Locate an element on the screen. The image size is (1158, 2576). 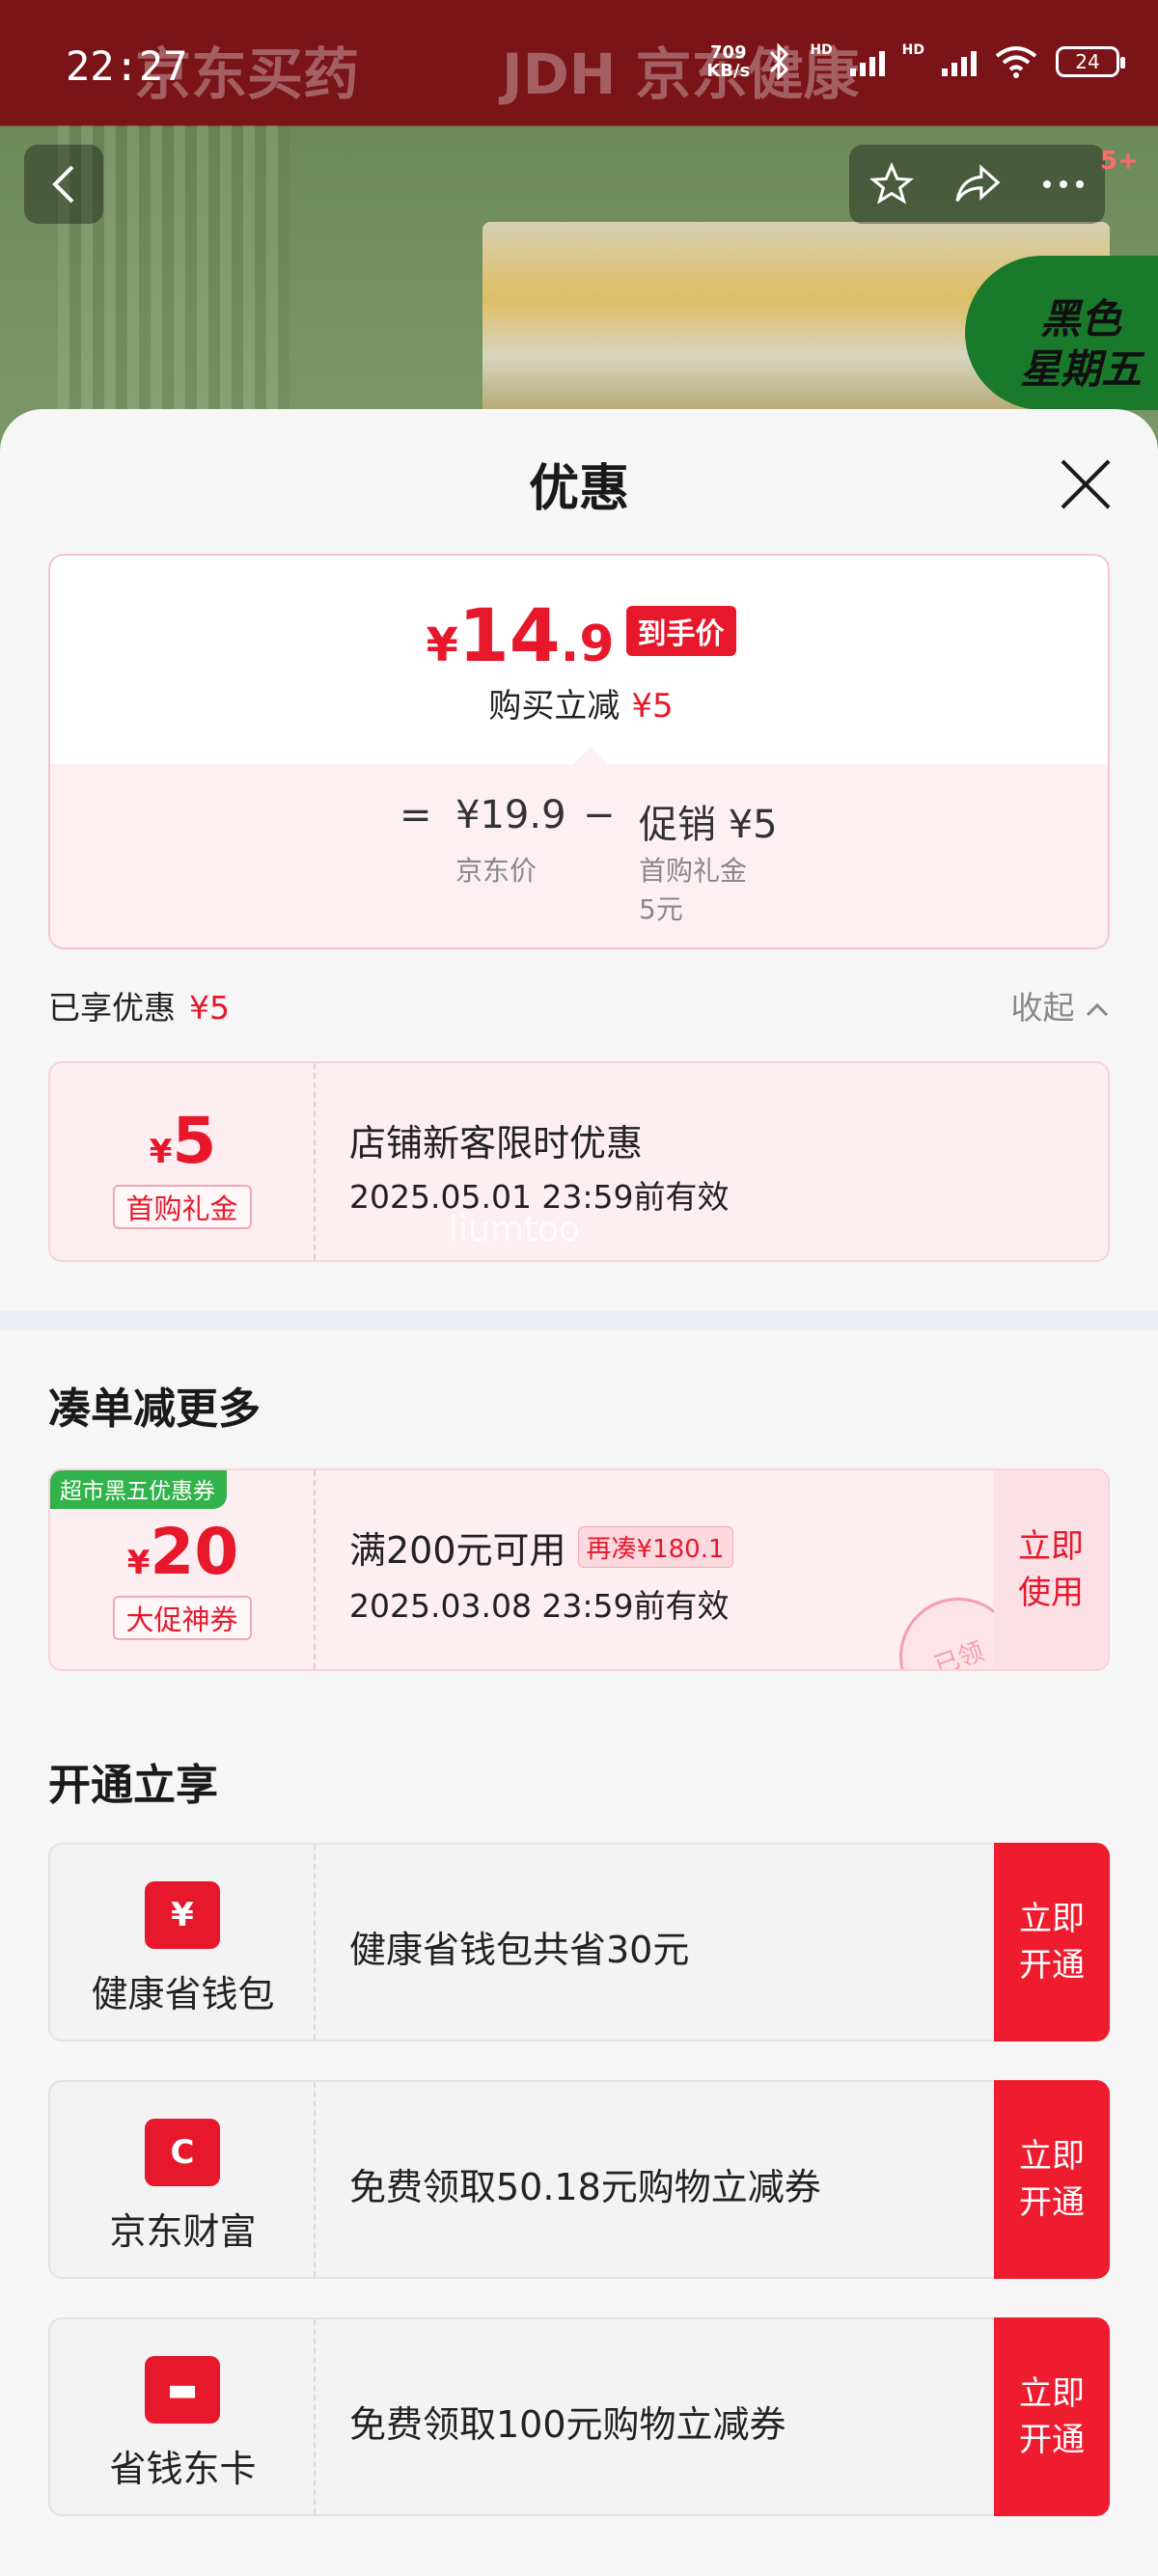
service-health-wallet: ¥ 健康省钱包 健康省钱包共省30元 立即 开通 is located at coordinates (579, 1943).